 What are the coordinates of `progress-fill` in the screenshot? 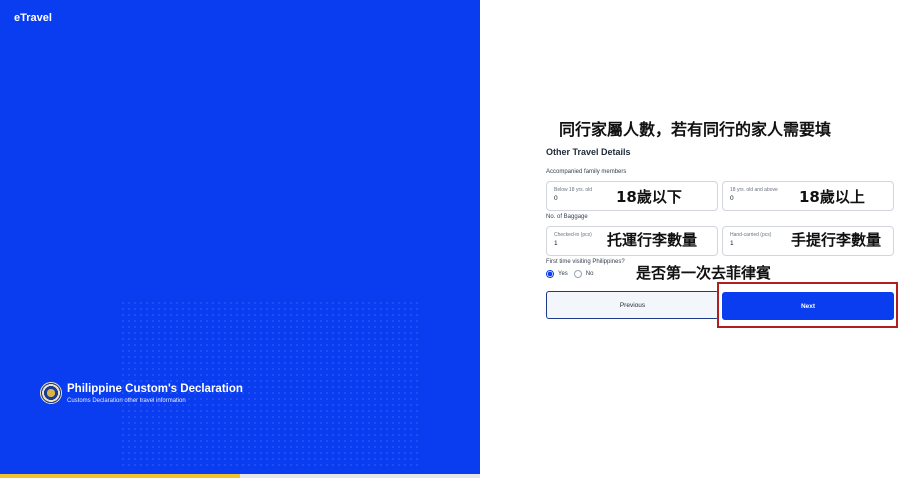 It's located at (120, 476).